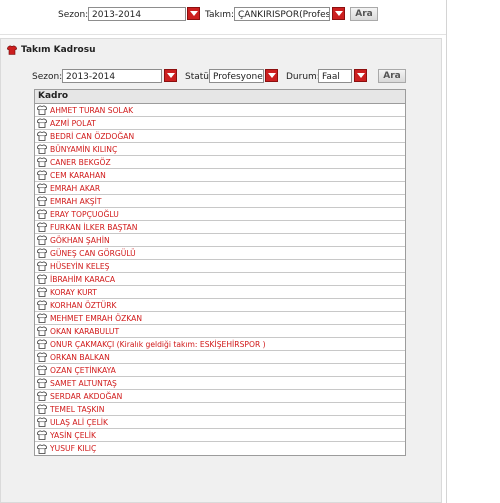  Describe the element at coordinates (137, 14) in the screenshot. I see `season-select: 2013-2014` at that location.